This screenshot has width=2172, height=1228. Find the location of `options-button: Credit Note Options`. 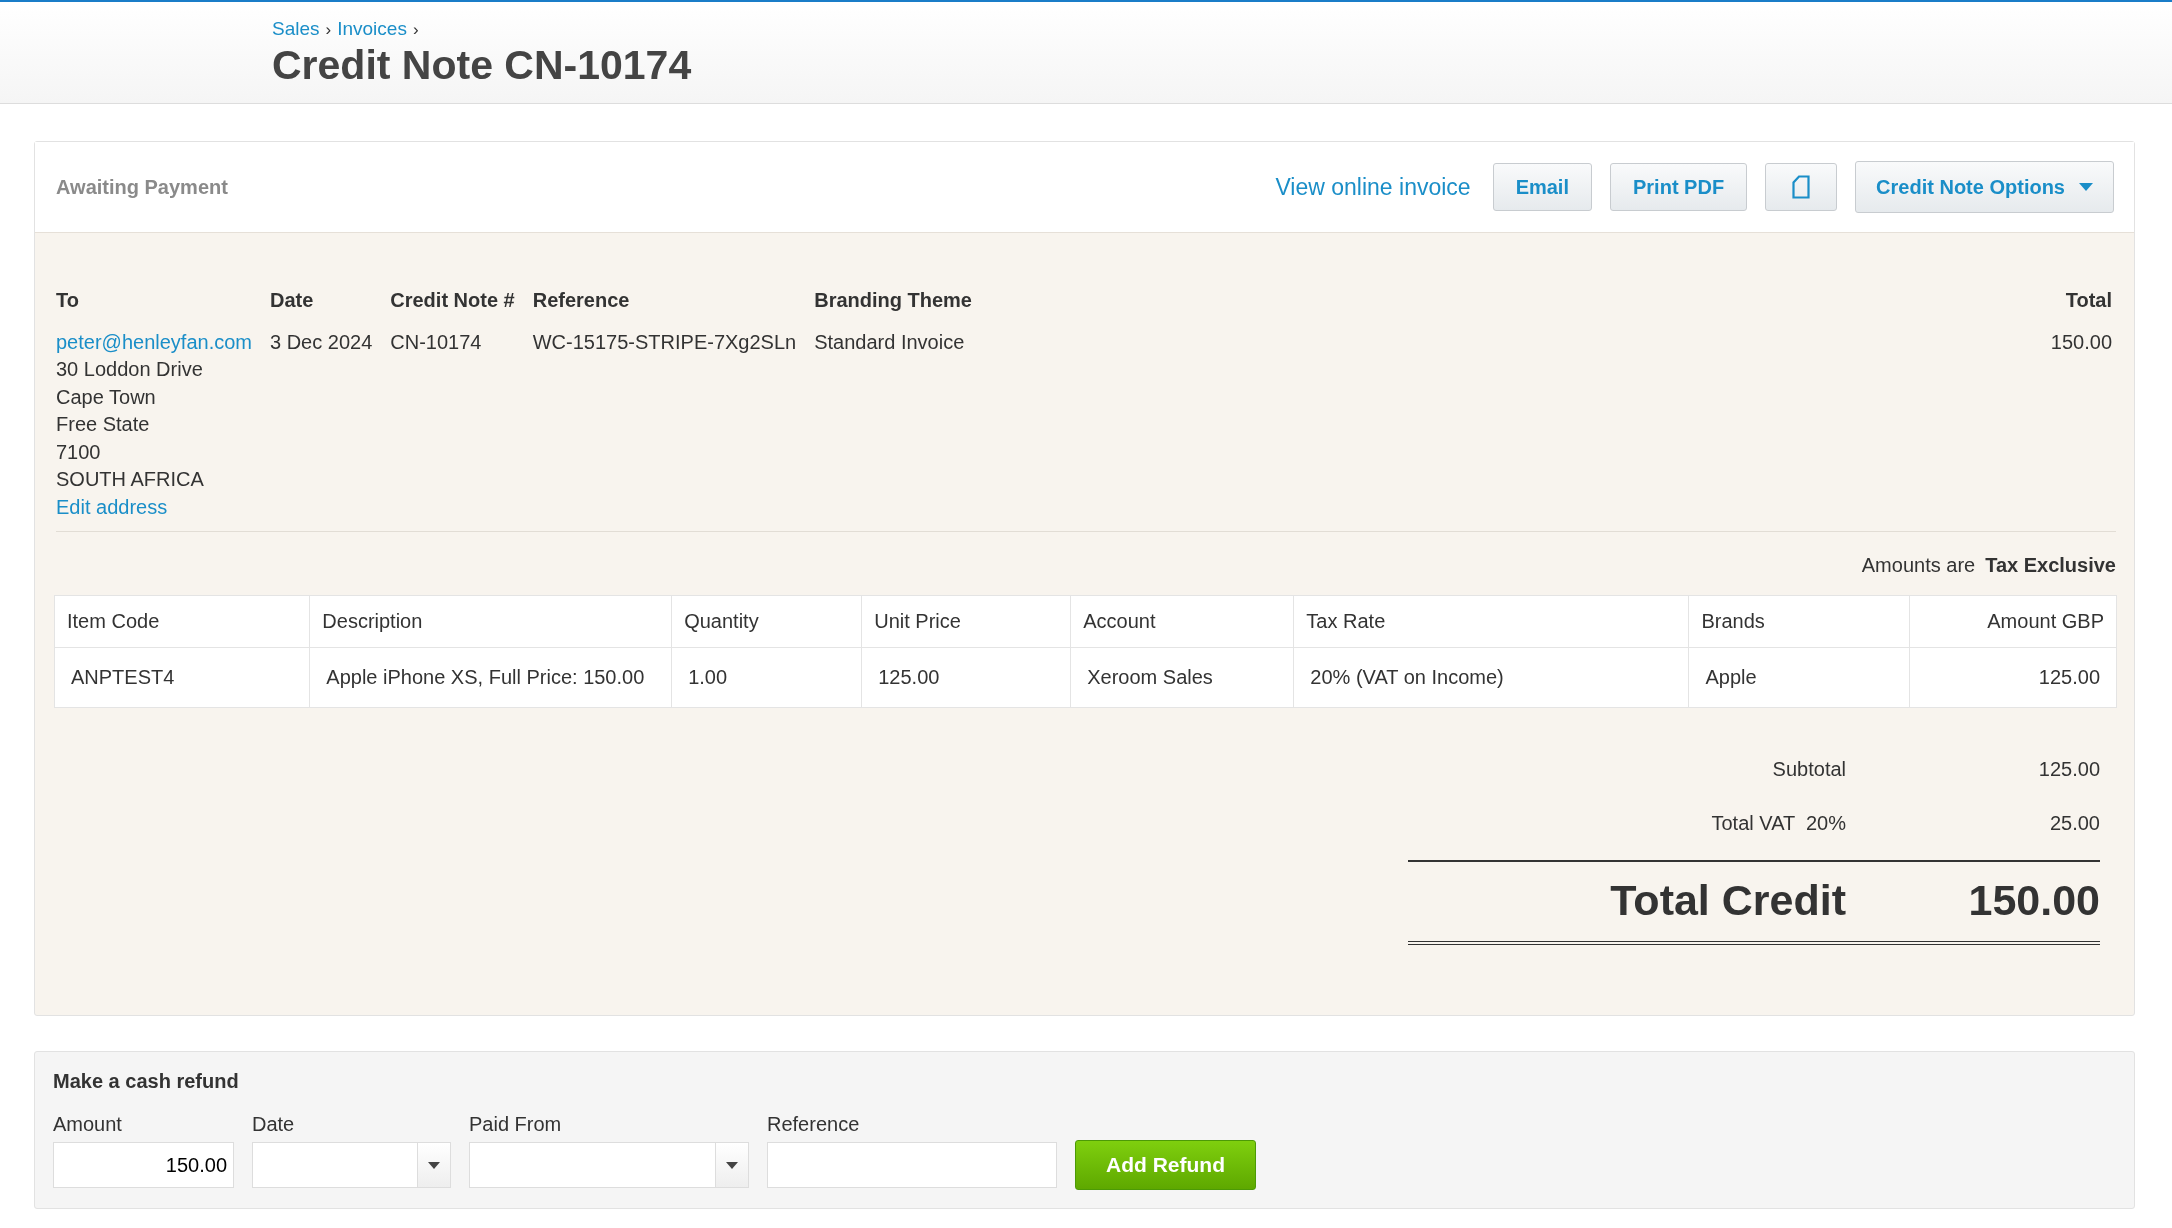

options-button: Credit Note Options is located at coordinates (1984, 187).